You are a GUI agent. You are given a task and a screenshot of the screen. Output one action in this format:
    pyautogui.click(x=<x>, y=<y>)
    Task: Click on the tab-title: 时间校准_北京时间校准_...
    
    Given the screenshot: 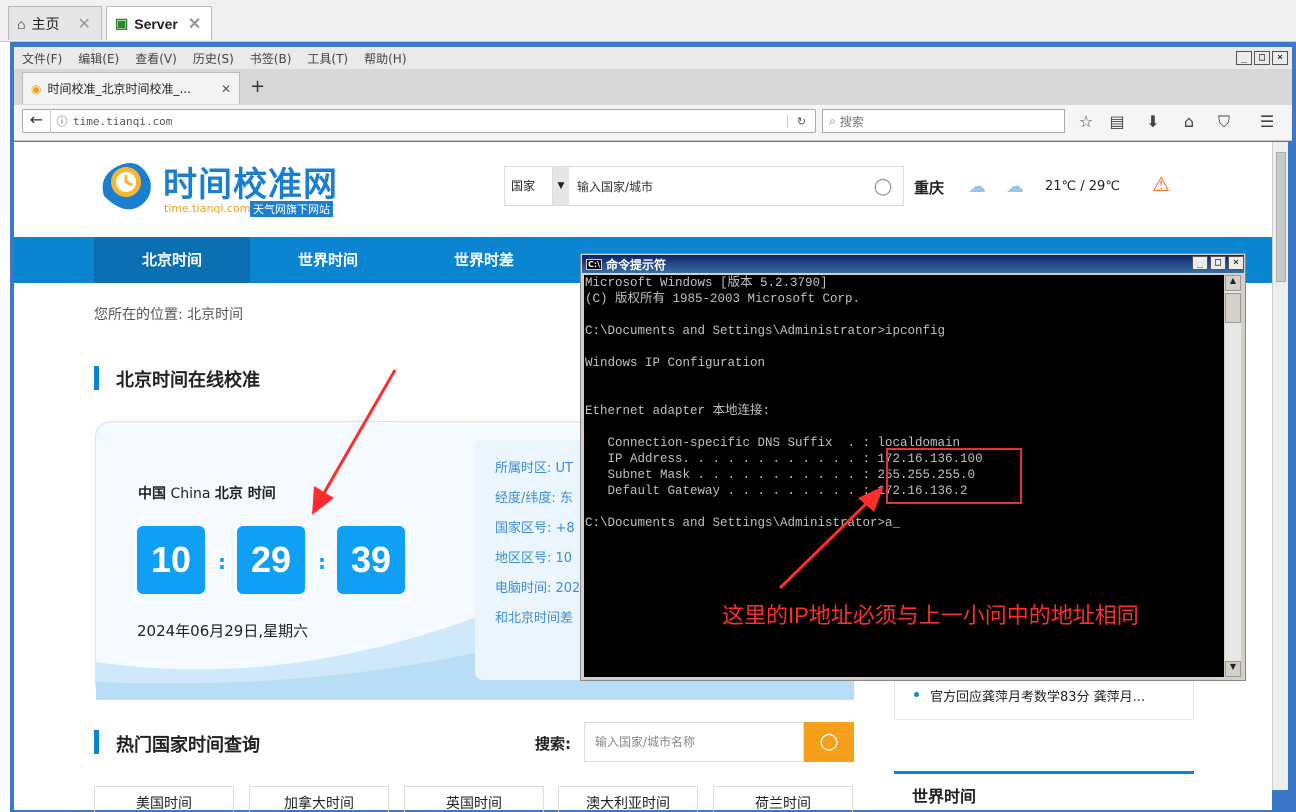 What is the action you would take?
    pyautogui.click(x=119, y=89)
    